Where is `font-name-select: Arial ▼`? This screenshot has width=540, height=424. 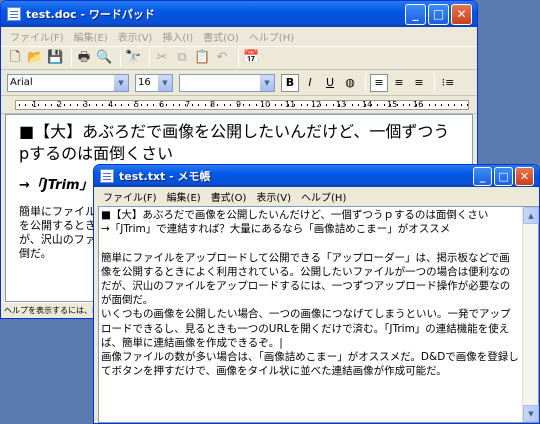 font-name-select: Arial ▼ is located at coordinates (68, 82).